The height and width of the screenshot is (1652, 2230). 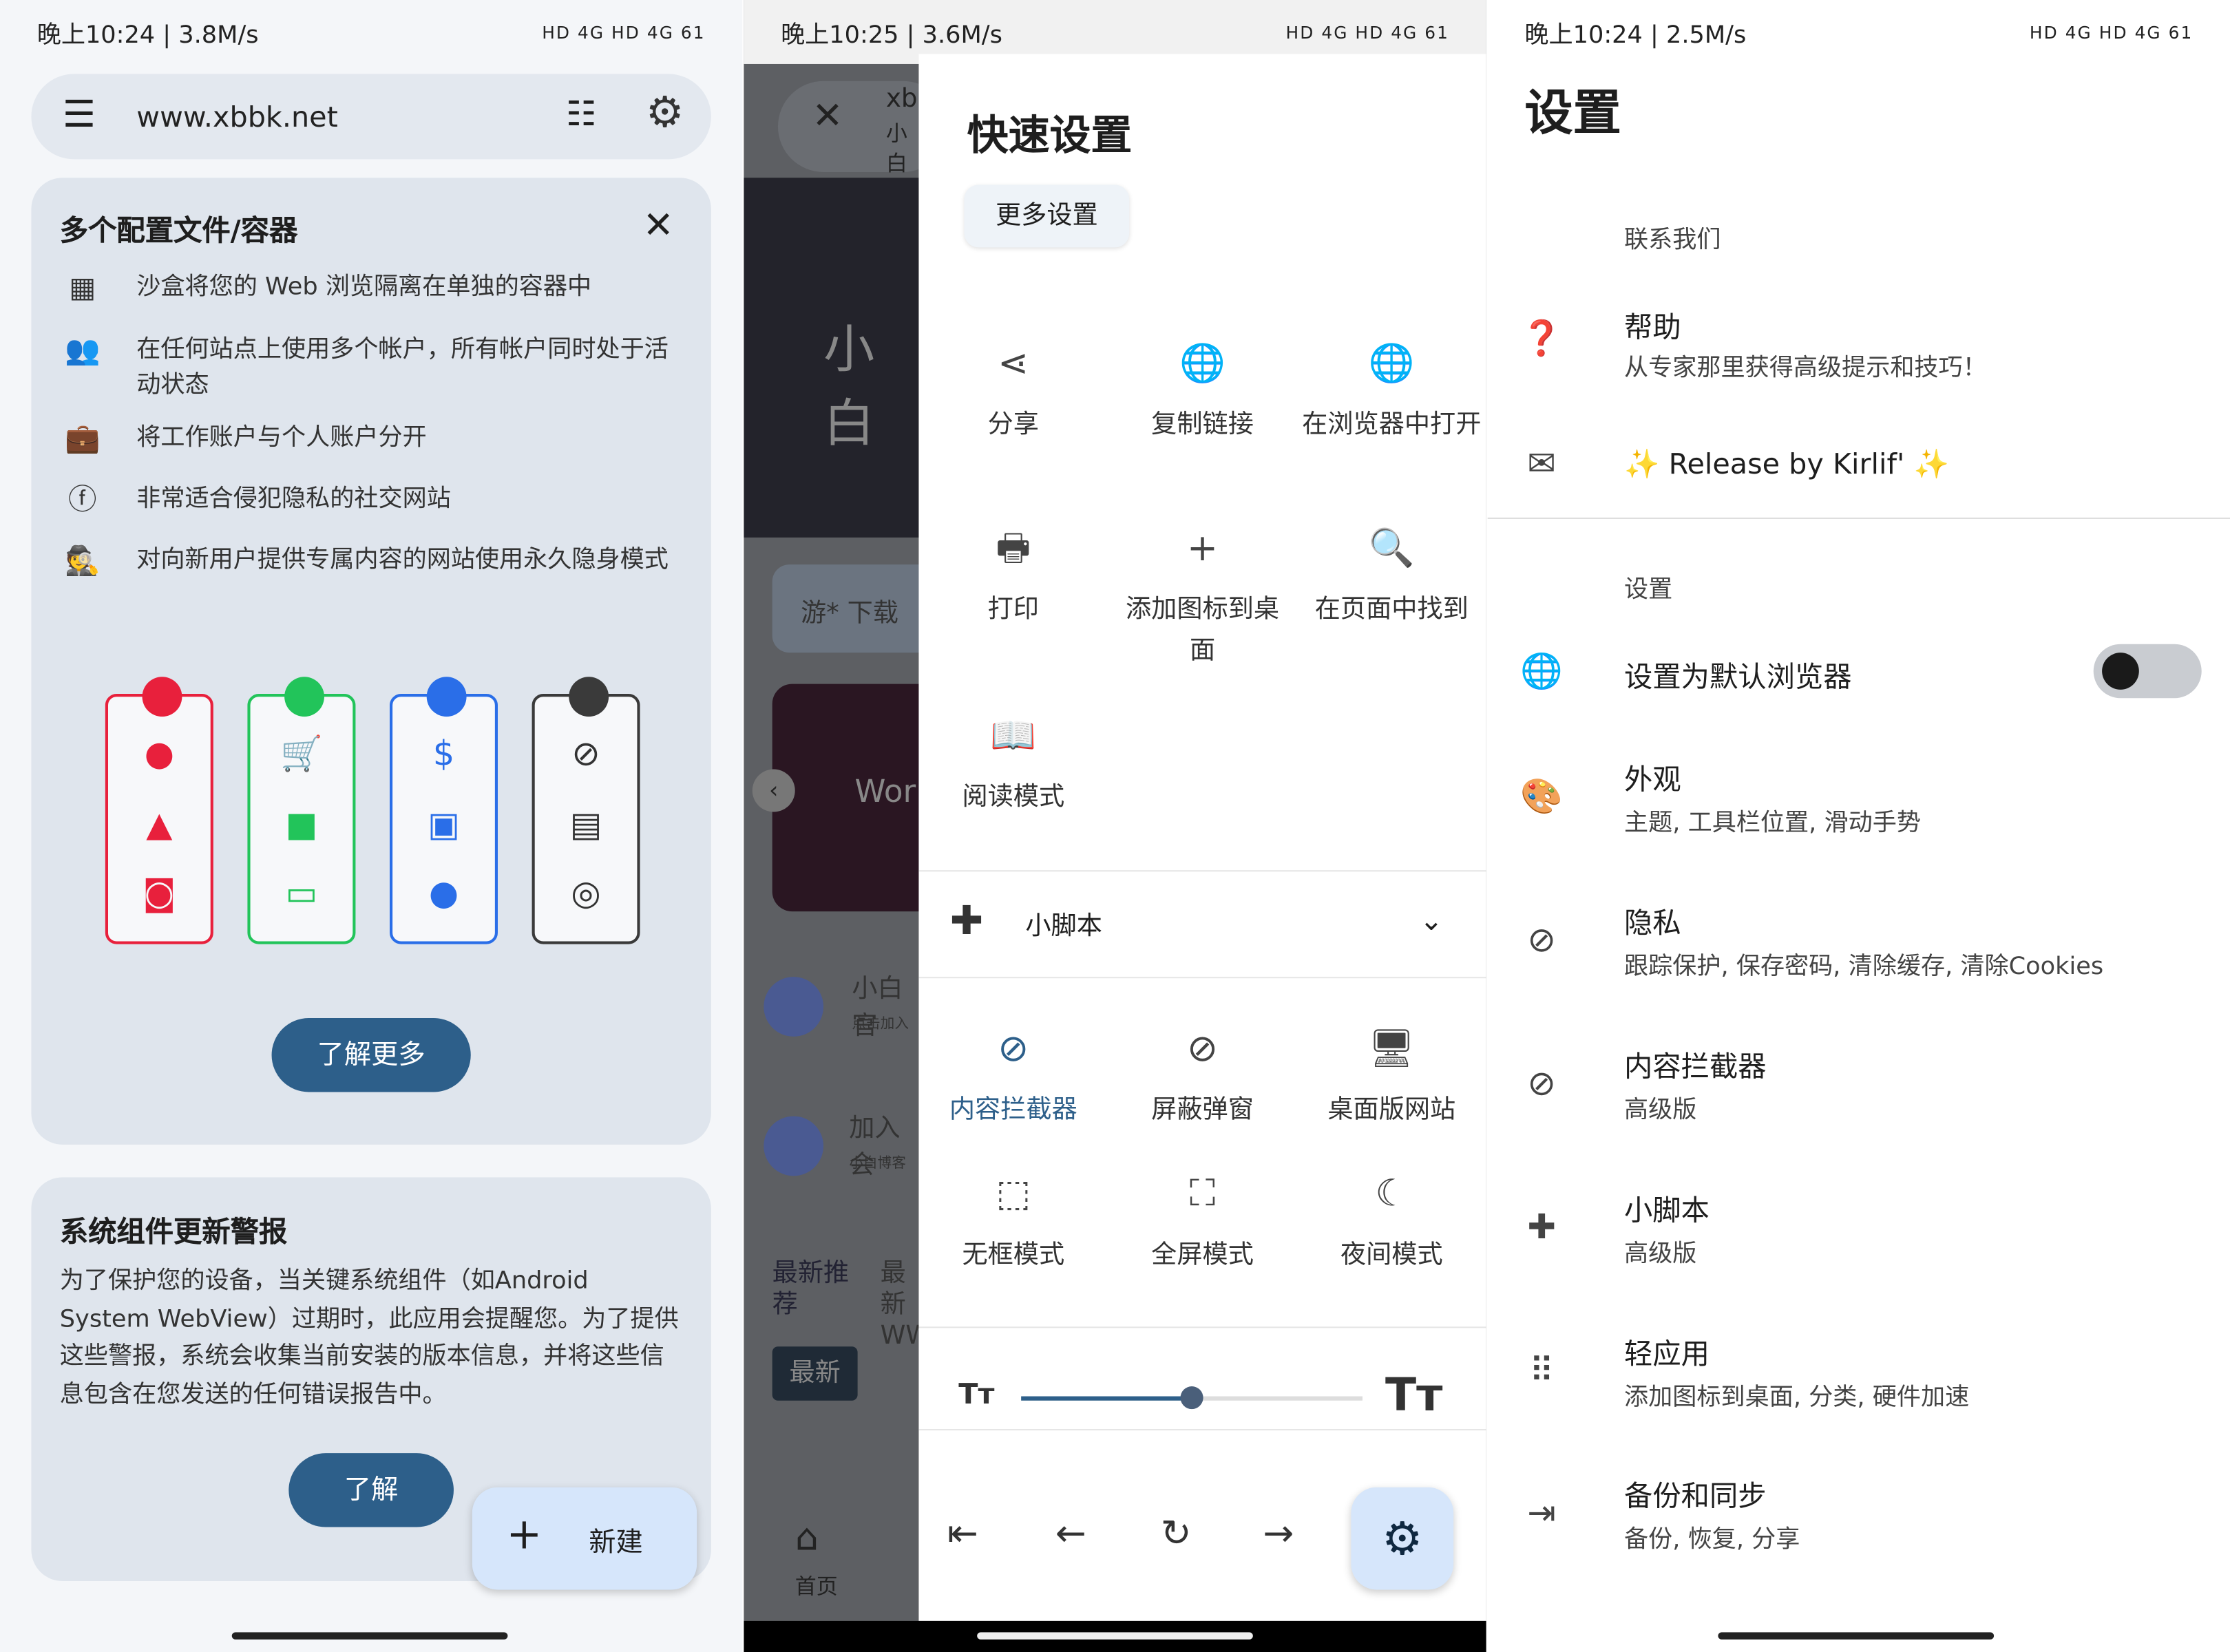 I want to click on slider-thumb, so click(x=1191, y=1398).